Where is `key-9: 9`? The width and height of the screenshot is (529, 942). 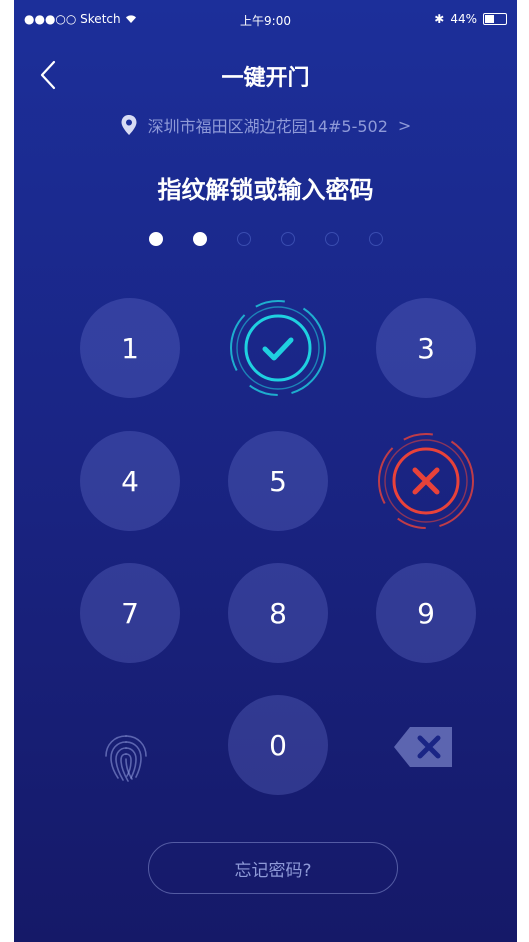 key-9: 9 is located at coordinates (426, 613).